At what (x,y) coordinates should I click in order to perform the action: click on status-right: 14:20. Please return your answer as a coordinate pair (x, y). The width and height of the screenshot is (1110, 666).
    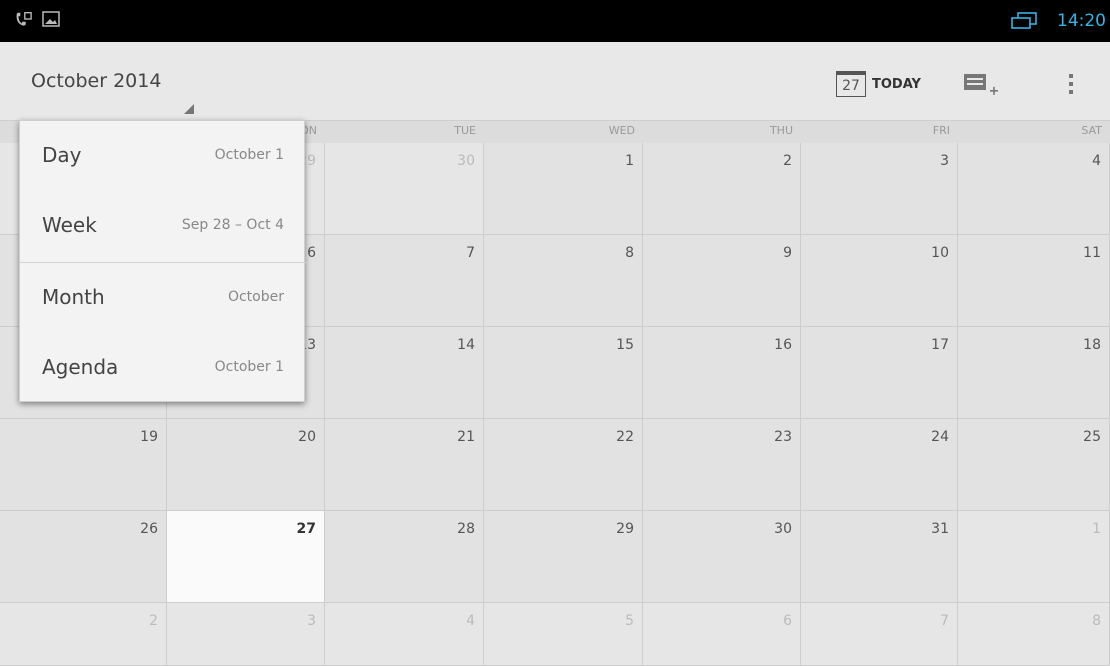
    Looking at the image, I should click on (1057, 21).